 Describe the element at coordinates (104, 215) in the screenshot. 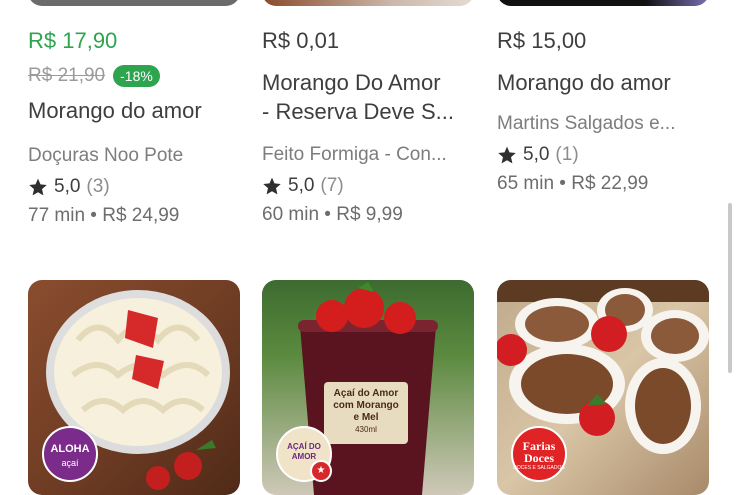

I see `delivery-info: 77 min • R$ 24,99` at that location.